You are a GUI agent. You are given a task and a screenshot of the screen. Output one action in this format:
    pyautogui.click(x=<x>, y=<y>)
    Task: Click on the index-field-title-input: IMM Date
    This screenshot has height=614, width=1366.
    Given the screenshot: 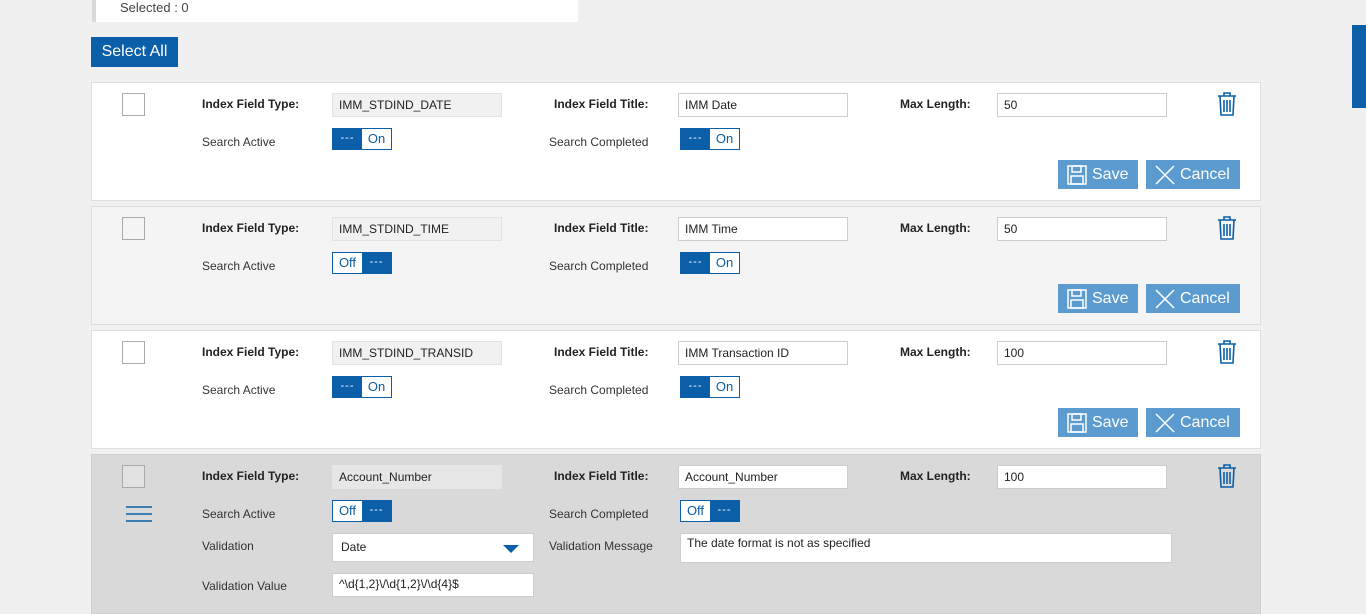 What is the action you would take?
    pyautogui.click(x=763, y=105)
    